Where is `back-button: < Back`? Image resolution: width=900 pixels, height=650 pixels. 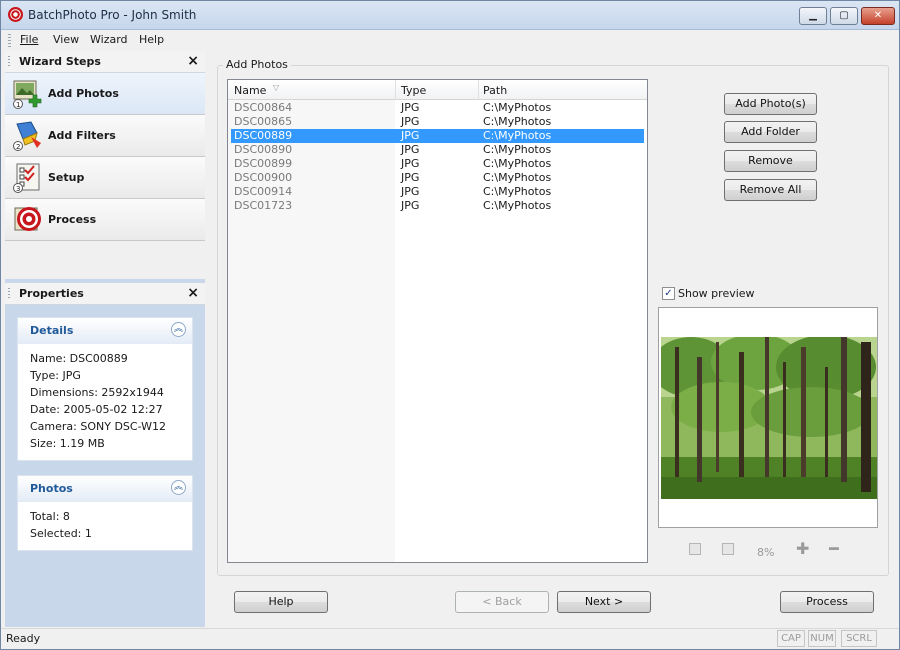 back-button: < Back is located at coordinates (502, 602).